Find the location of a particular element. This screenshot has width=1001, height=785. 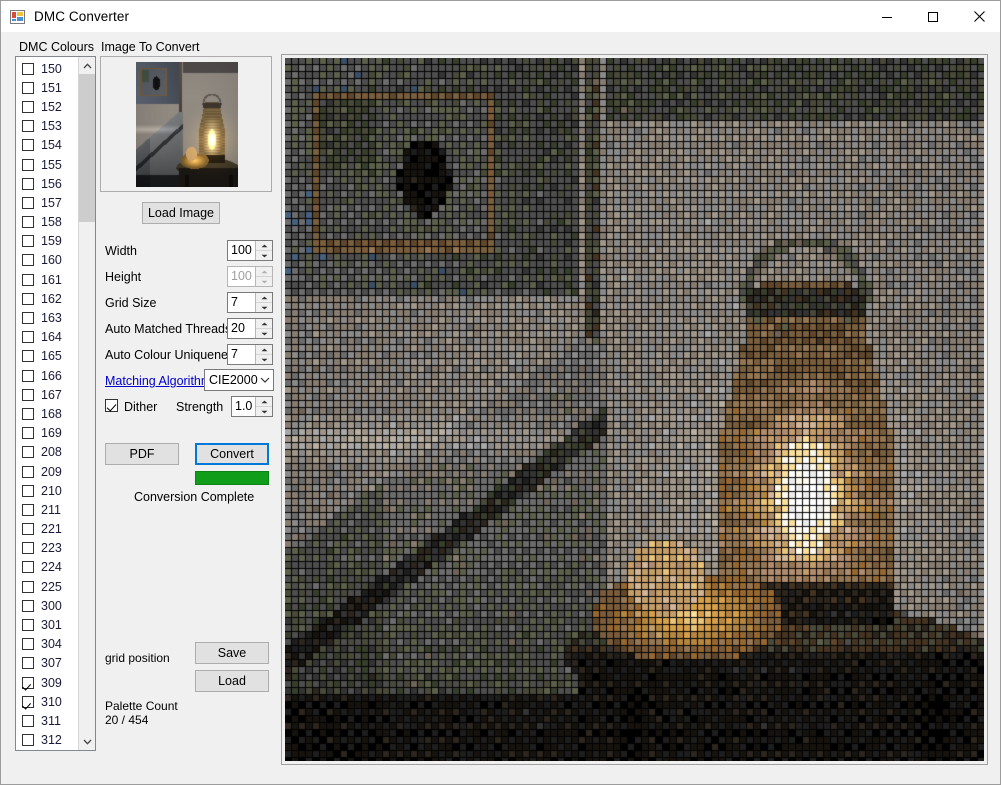

auto-colour-uniqueness-spin-down is located at coordinates (264, 359).